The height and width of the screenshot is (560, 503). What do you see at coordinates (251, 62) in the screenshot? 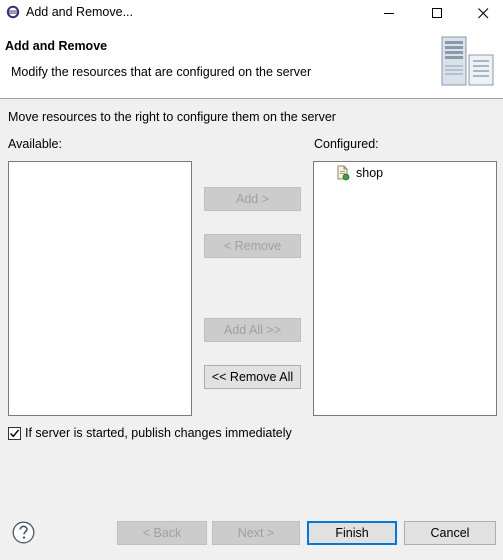
I see `wizard-header` at bounding box center [251, 62].